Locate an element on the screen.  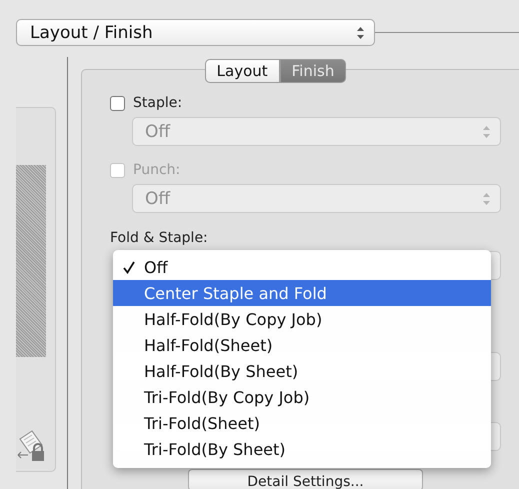
section-label: Fold & Staple: is located at coordinates (159, 238).